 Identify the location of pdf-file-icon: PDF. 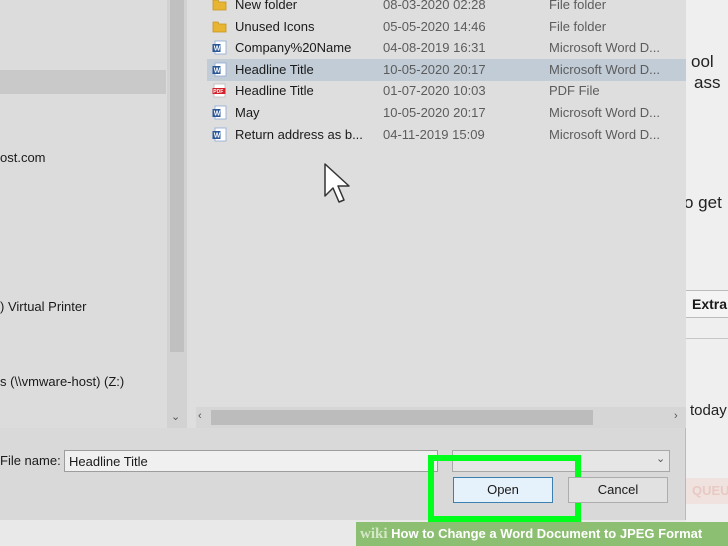
(219, 90).